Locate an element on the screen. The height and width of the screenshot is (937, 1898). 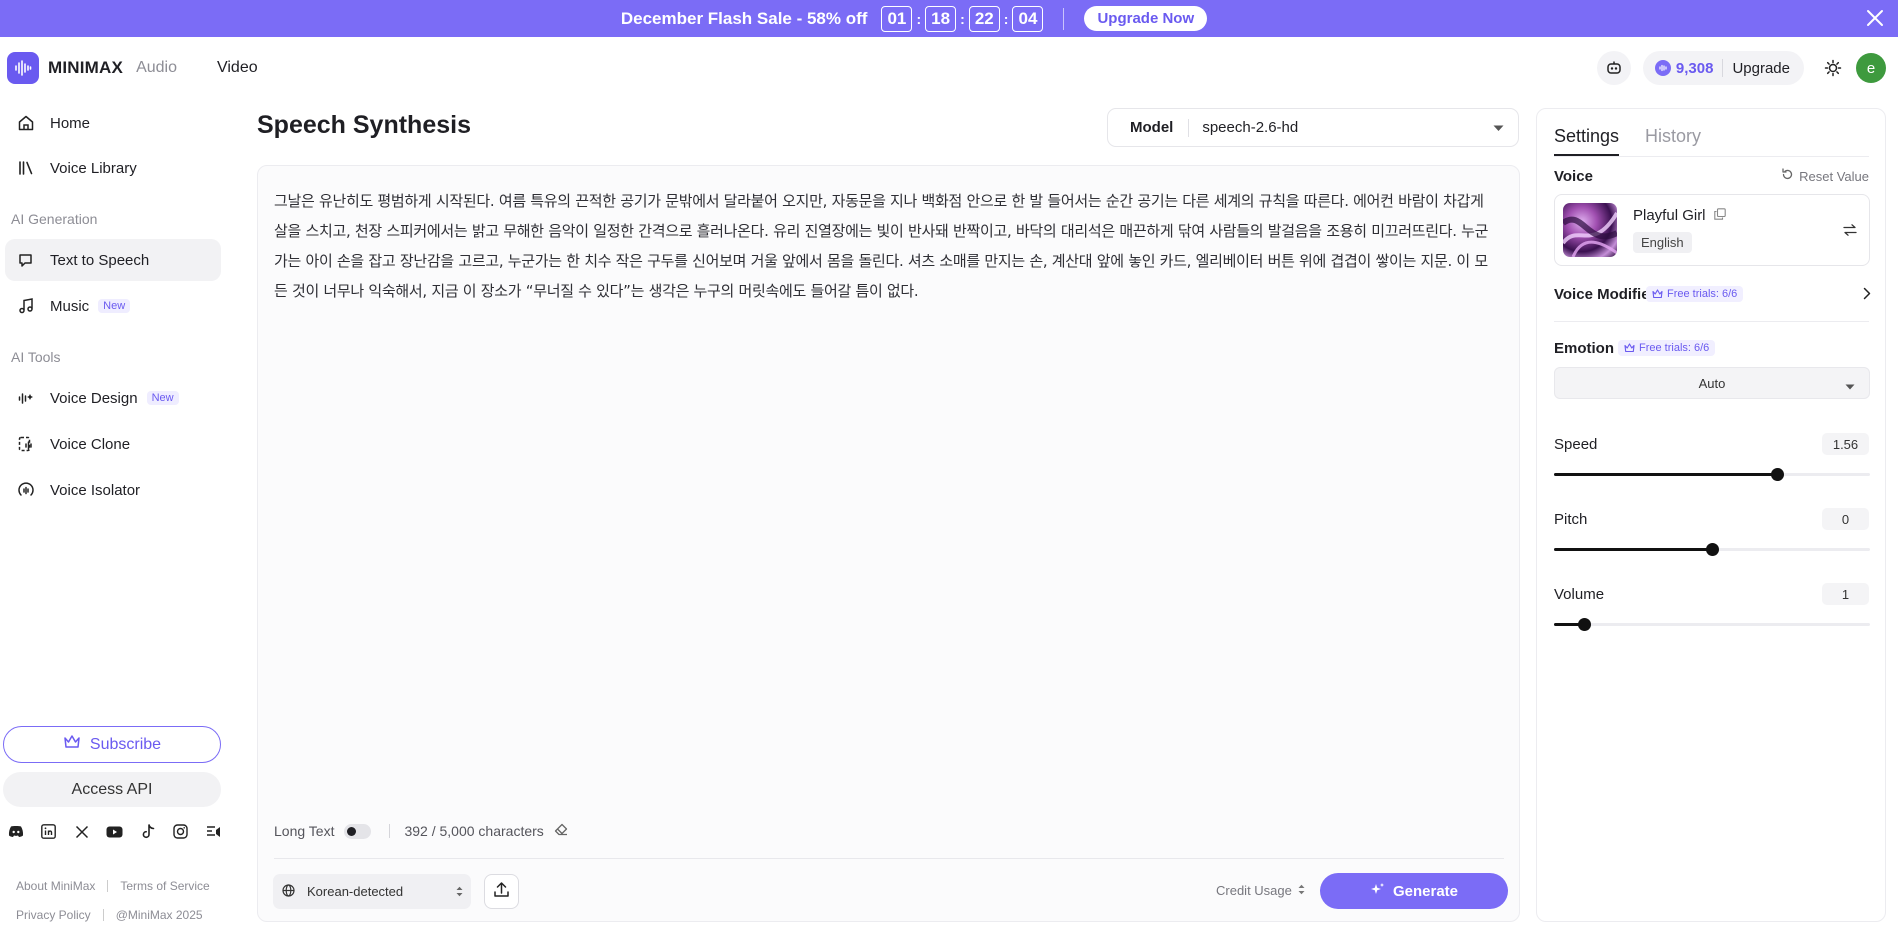
pitch-slider is located at coordinates (1712, 549).